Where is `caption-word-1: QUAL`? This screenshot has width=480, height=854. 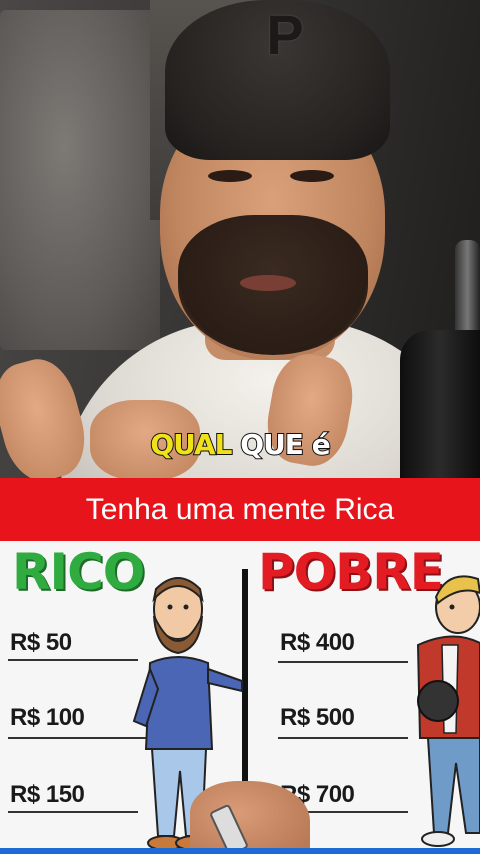 caption-word-1: QUAL is located at coordinates (191, 444).